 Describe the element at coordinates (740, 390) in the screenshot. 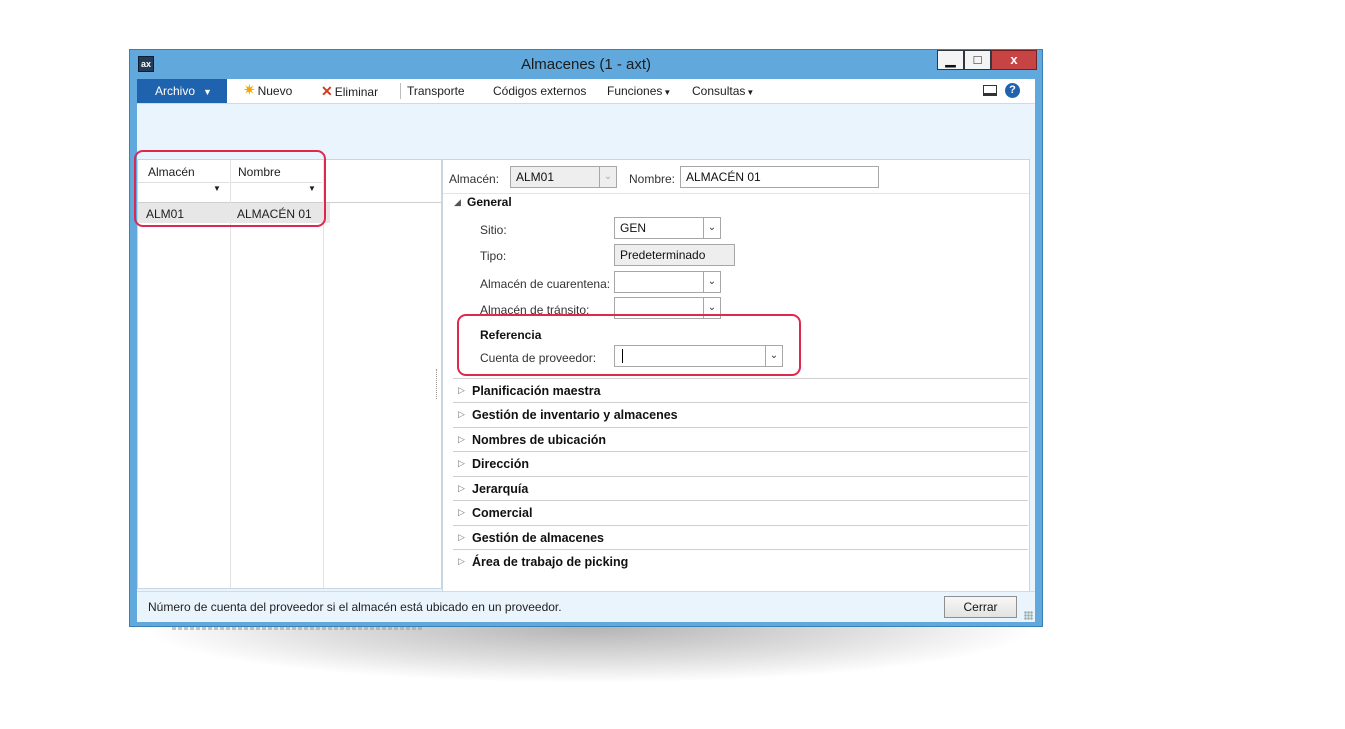

I see `fasttab-planificacion: ▷ Planificación maestra` at that location.